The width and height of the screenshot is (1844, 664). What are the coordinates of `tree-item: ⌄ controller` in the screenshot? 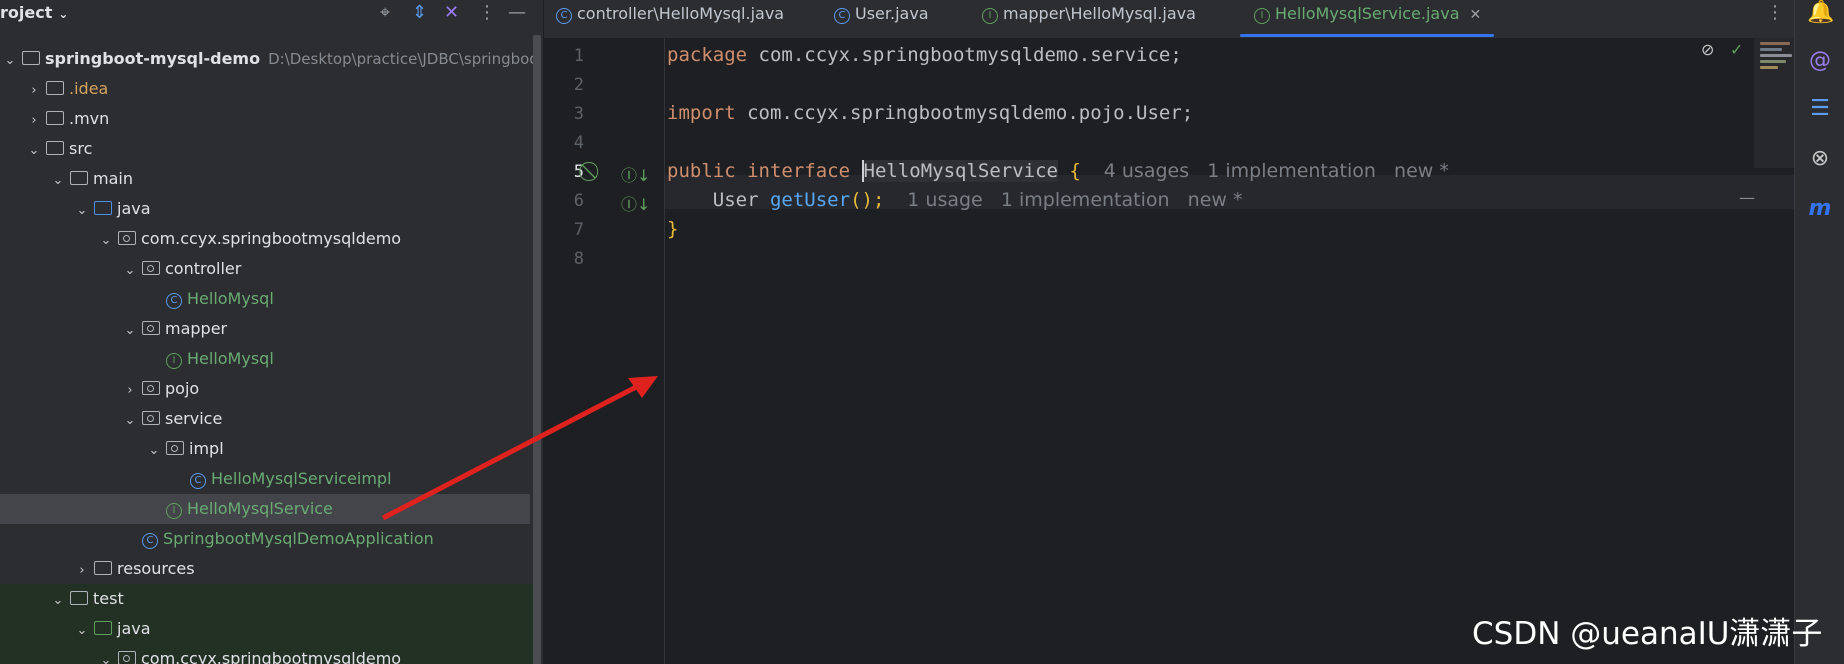 It's located at (265, 269).